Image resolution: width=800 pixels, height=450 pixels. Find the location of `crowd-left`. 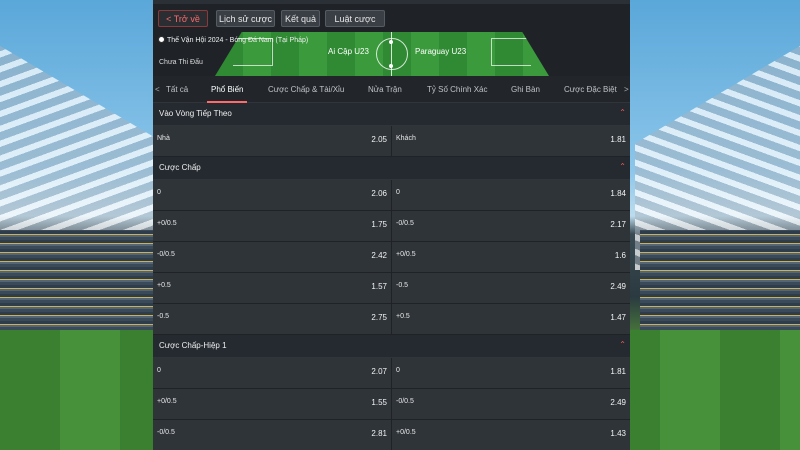

crowd-left is located at coordinates (80, 280).